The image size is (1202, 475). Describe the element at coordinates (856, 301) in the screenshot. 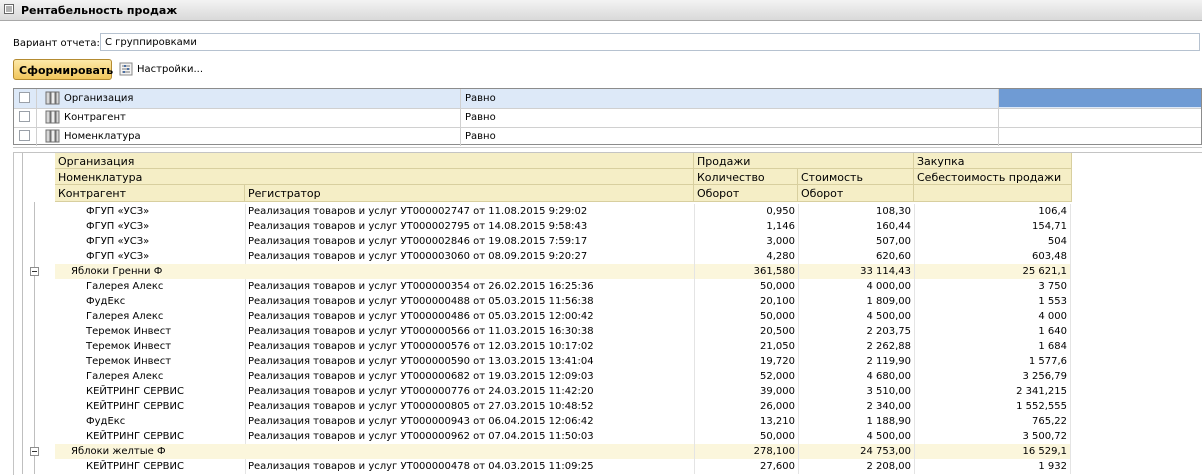

I see `cell-cost: 1 809,00` at that location.